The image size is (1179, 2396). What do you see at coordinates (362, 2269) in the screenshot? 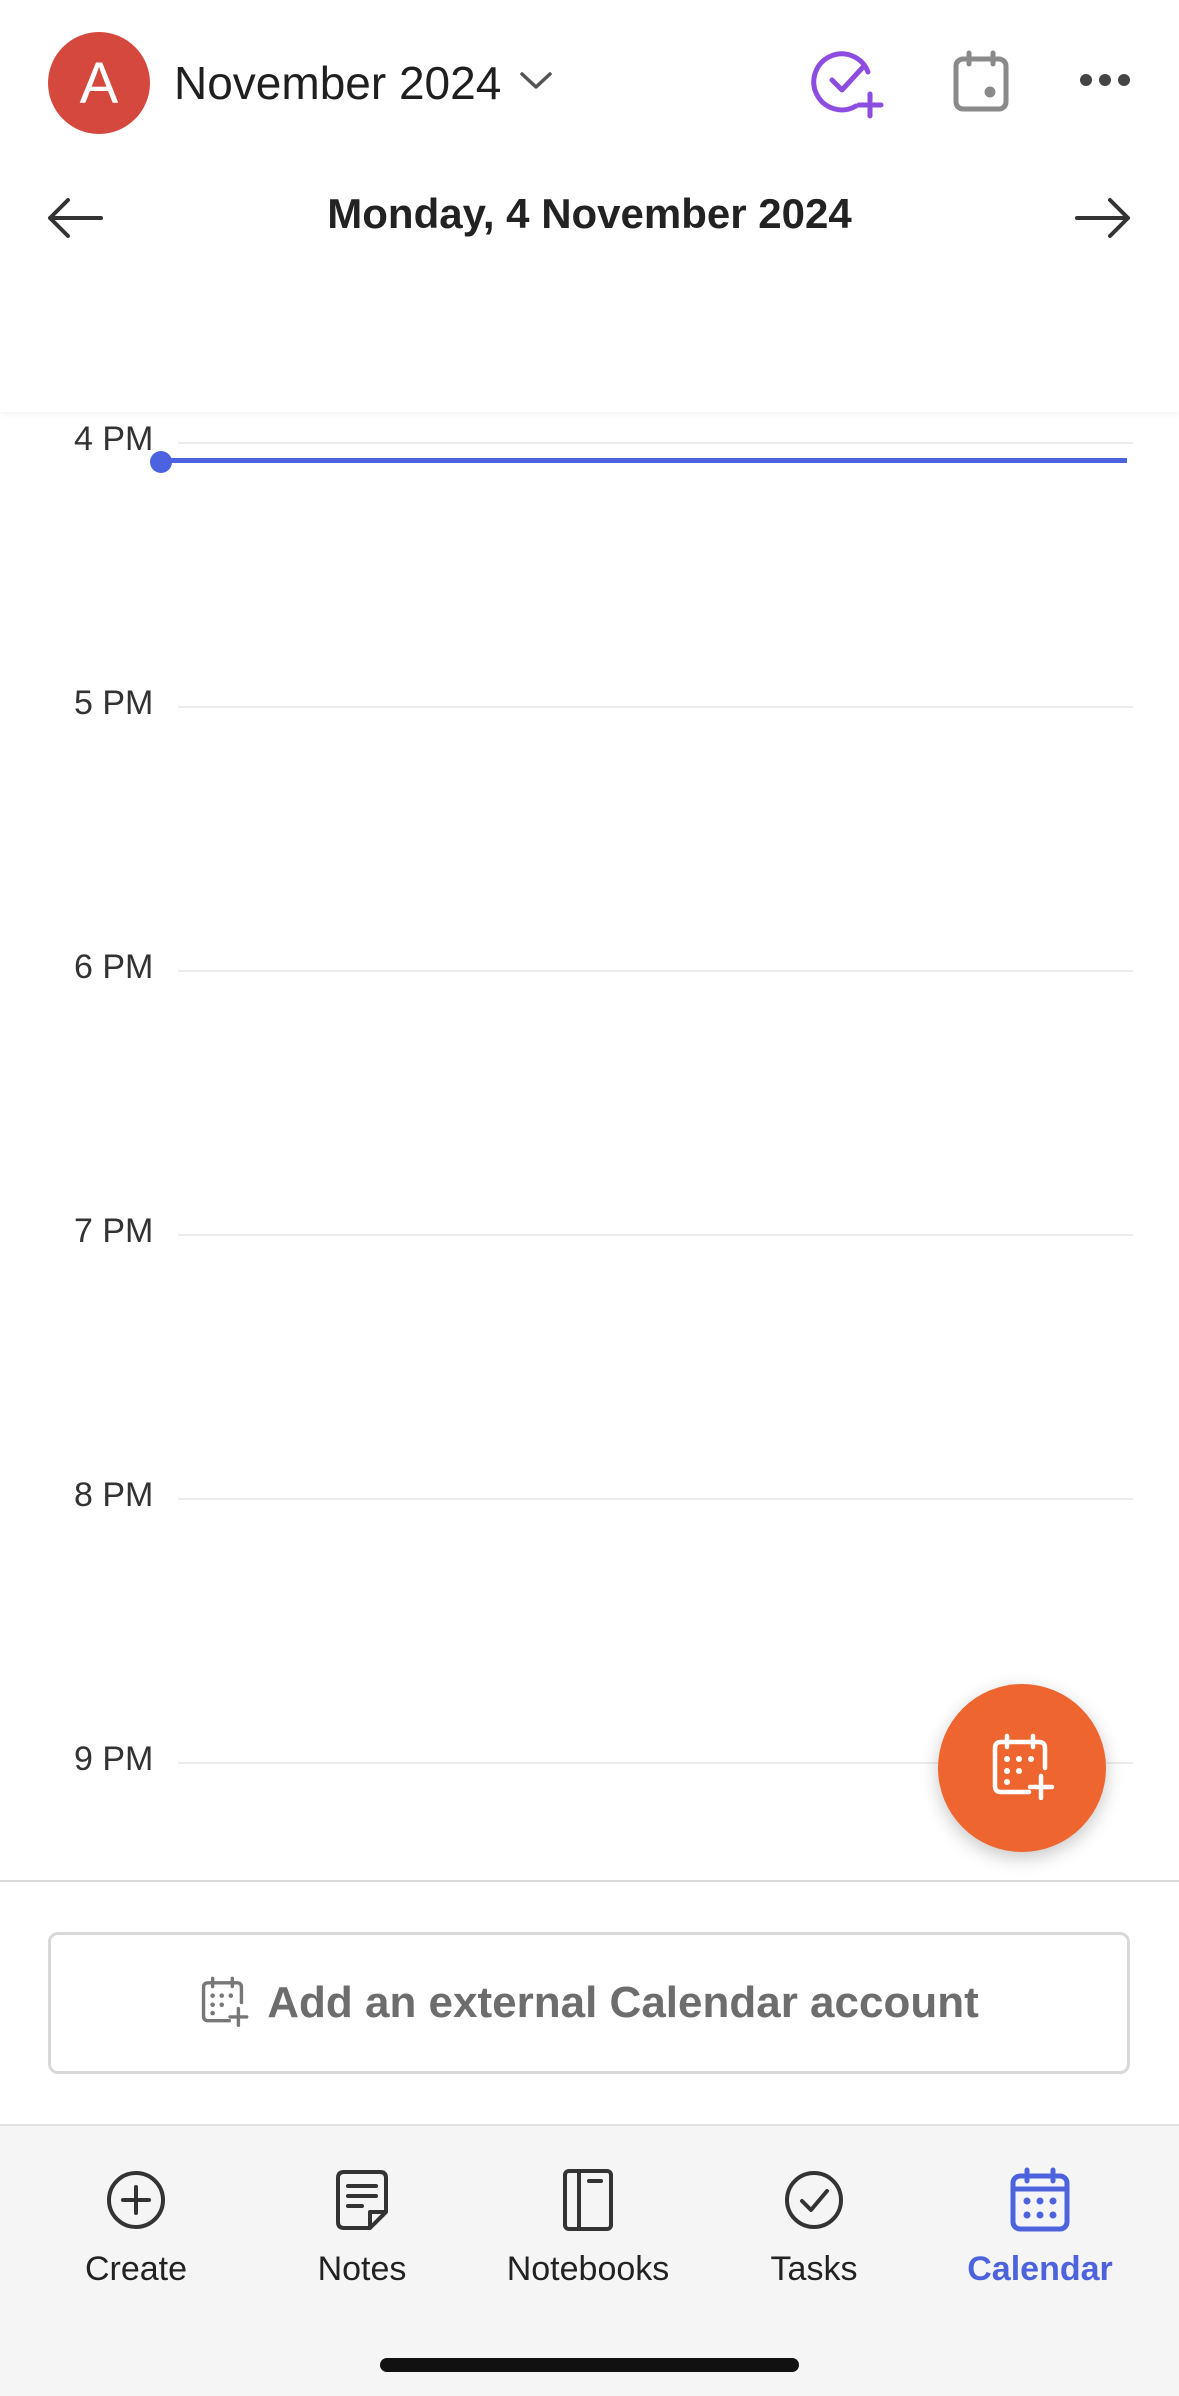
I see `nav-label: Notes` at bounding box center [362, 2269].